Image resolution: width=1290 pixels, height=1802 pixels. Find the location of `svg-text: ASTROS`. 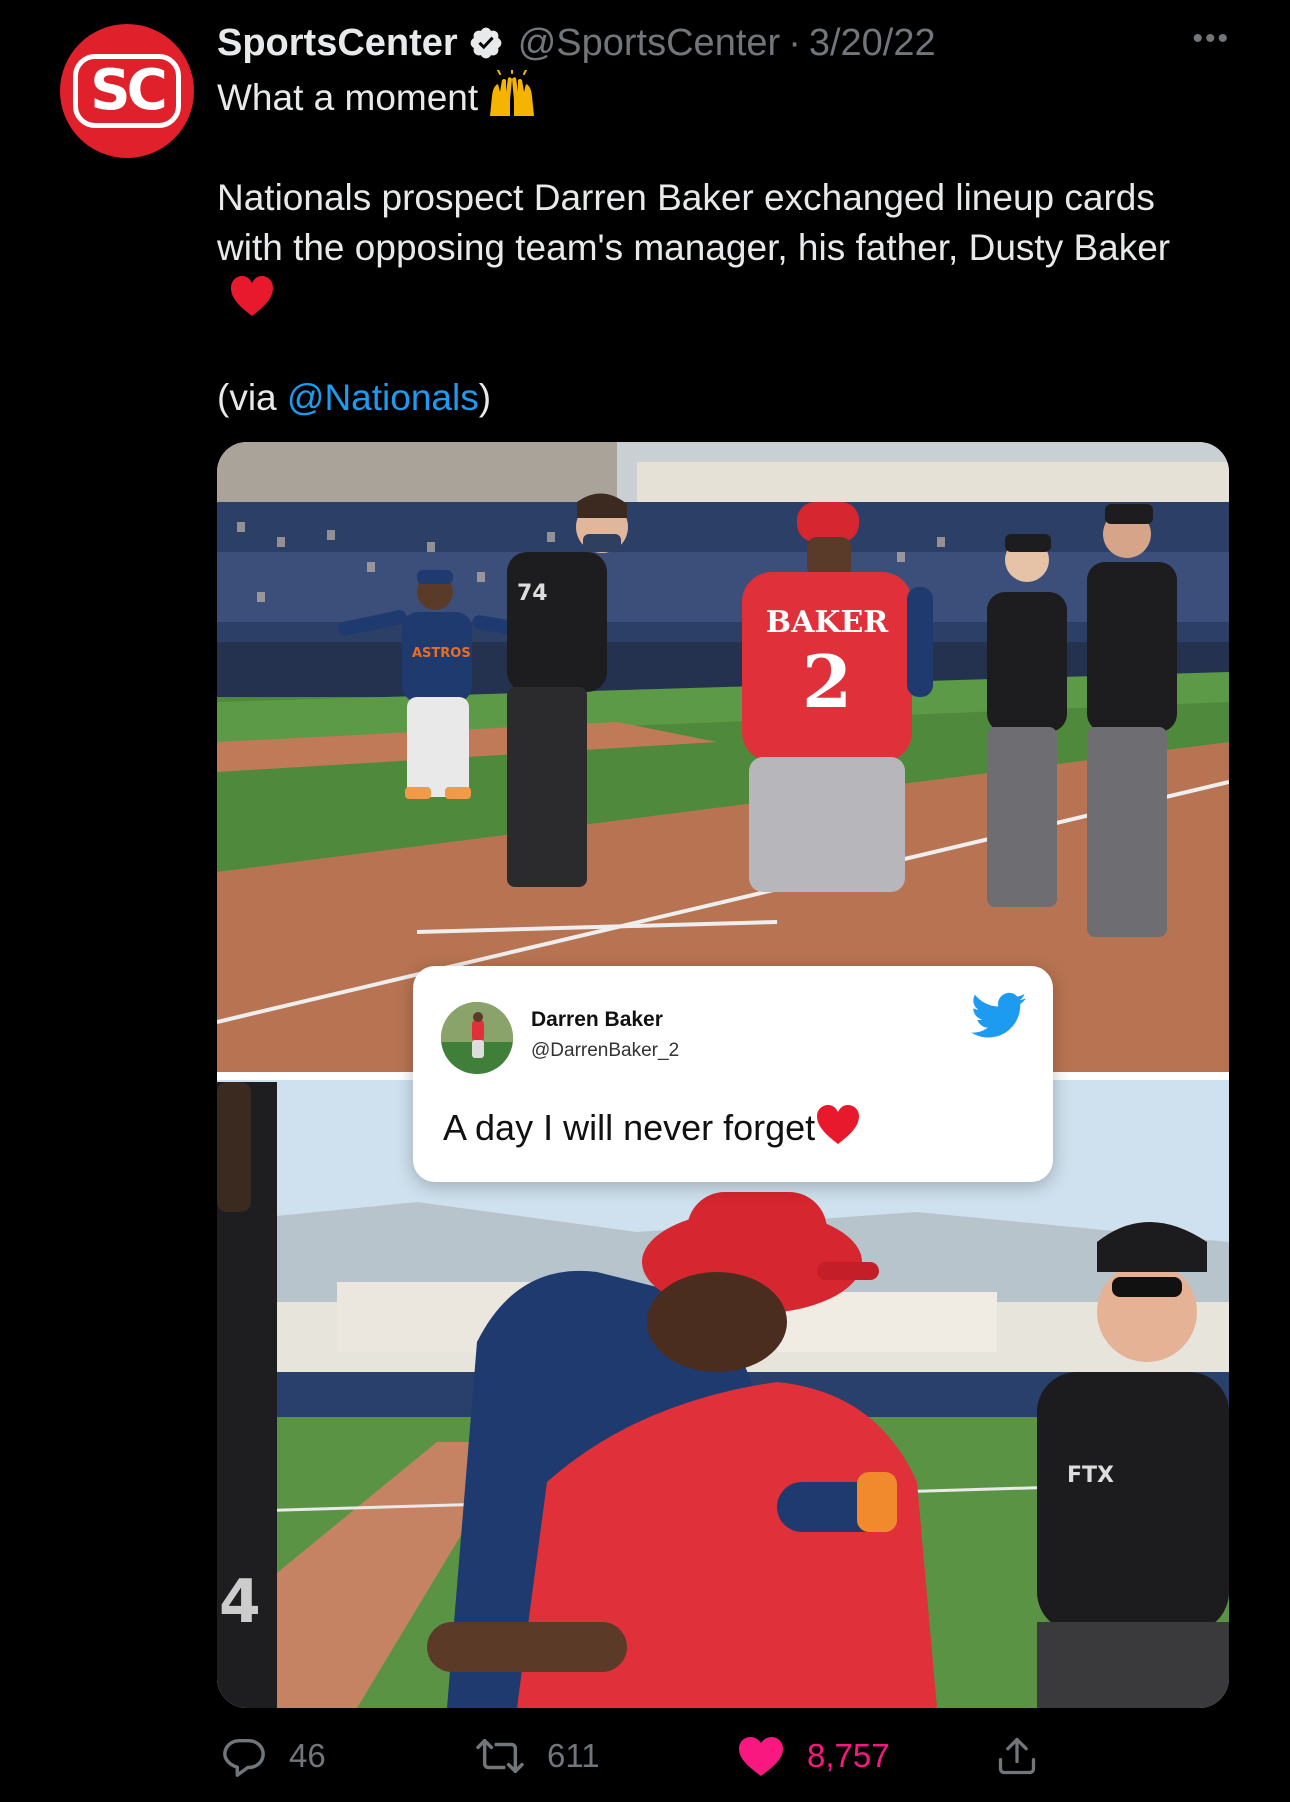

svg-text: ASTROS is located at coordinates (441, 653).